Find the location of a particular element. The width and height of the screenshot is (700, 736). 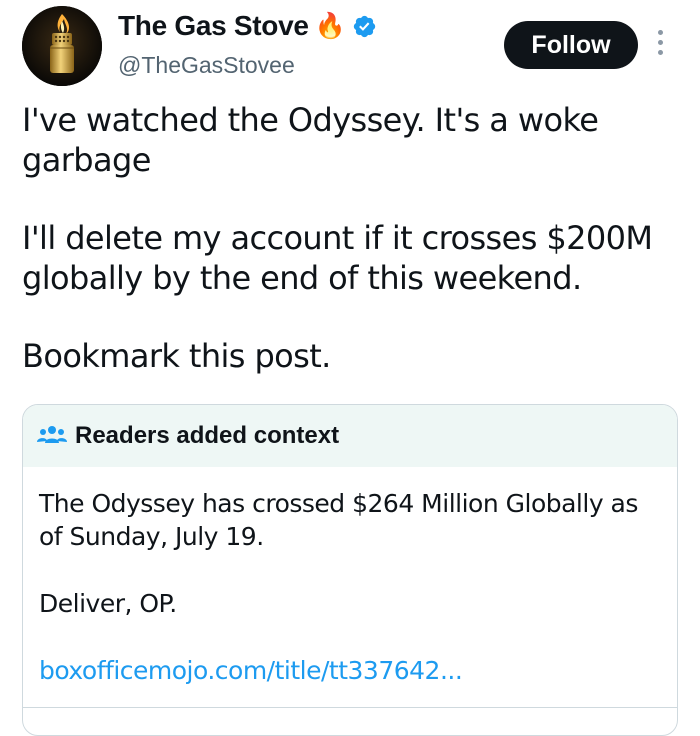

people-icon is located at coordinates (52, 434).